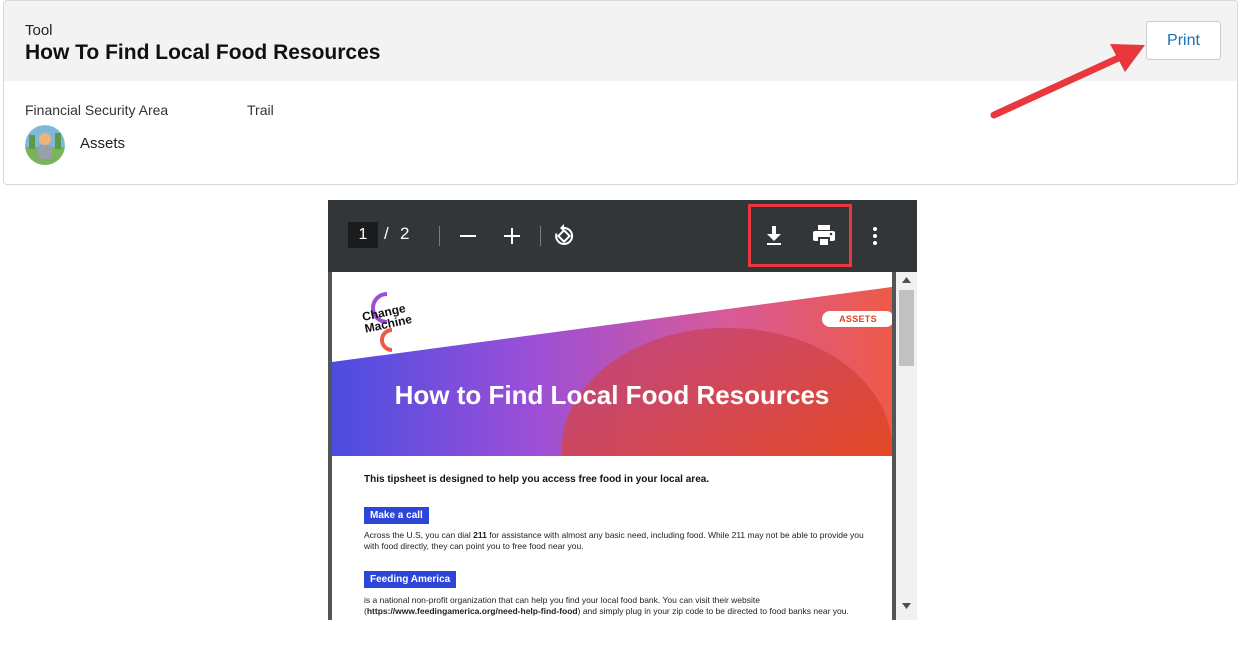 The image size is (1241, 645). What do you see at coordinates (405, 233) in the screenshot?
I see `total-pages: 2` at bounding box center [405, 233].